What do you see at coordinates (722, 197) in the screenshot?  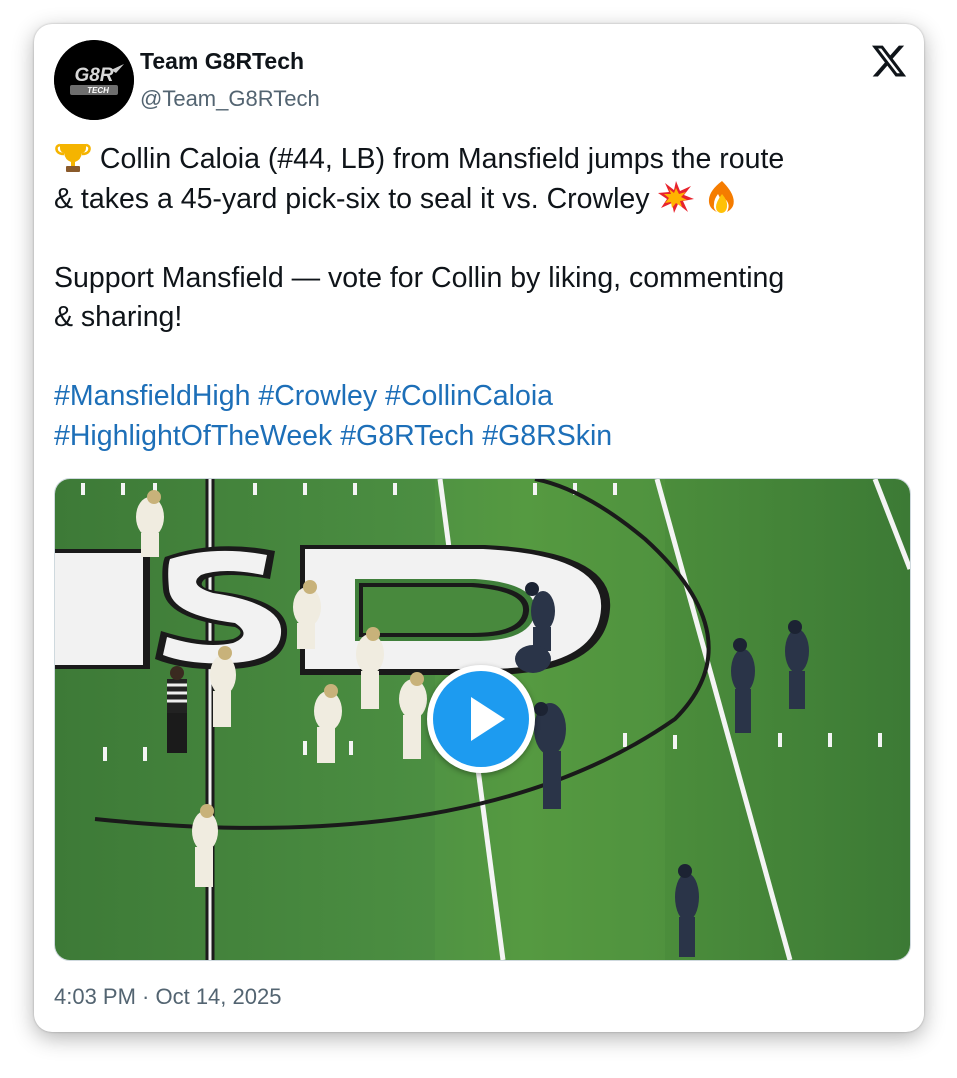 I see `fire-icon` at bounding box center [722, 197].